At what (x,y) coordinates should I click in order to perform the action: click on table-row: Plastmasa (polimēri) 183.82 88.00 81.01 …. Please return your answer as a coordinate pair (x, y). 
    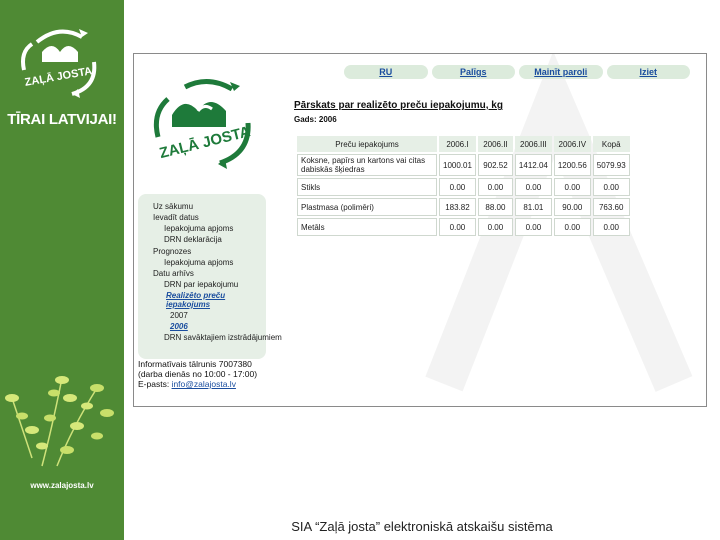
    Looking at the image, I should click on (463, 207).